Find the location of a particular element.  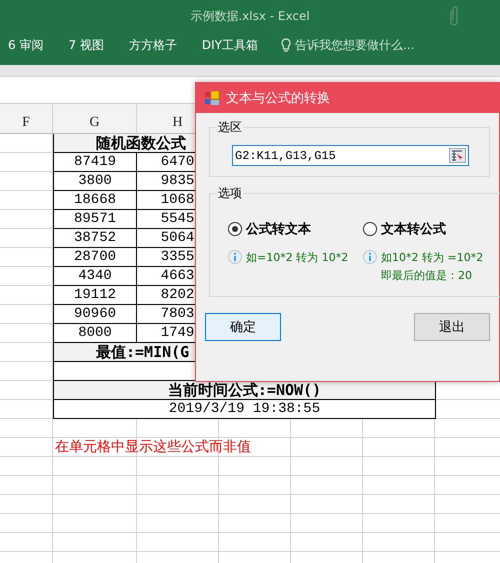

range-picker-icon is located at coordinates (457, 155).